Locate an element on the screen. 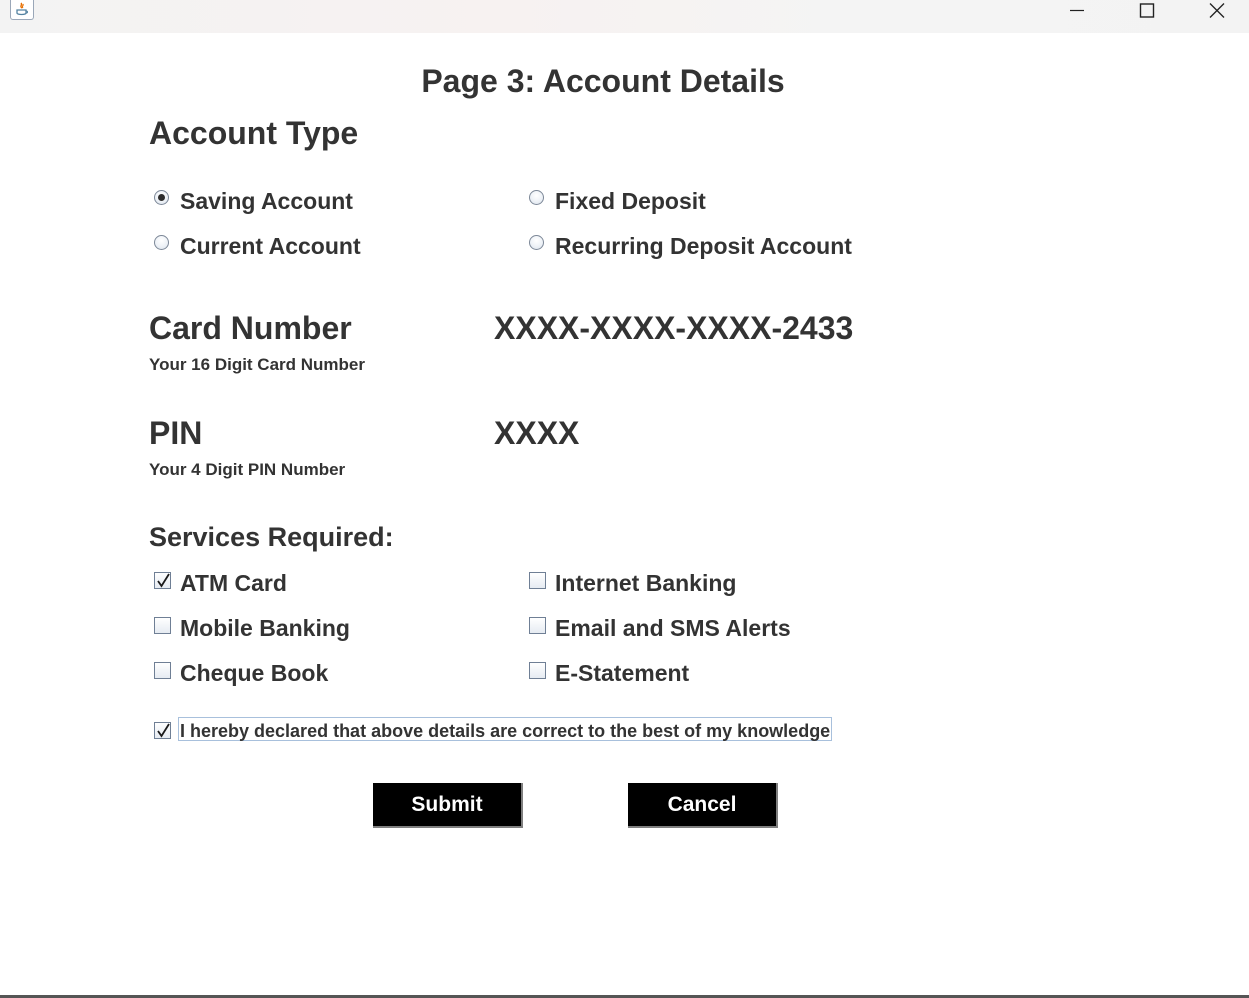  submit-button: Submit is located at coordinates (448, 805).